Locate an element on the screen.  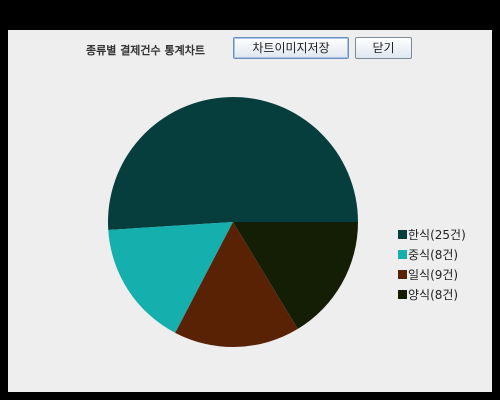
chart-legend: 한식(25건) 중식(8건) 일식(9건) 양식(8건) is located at coordinates (432, 264).